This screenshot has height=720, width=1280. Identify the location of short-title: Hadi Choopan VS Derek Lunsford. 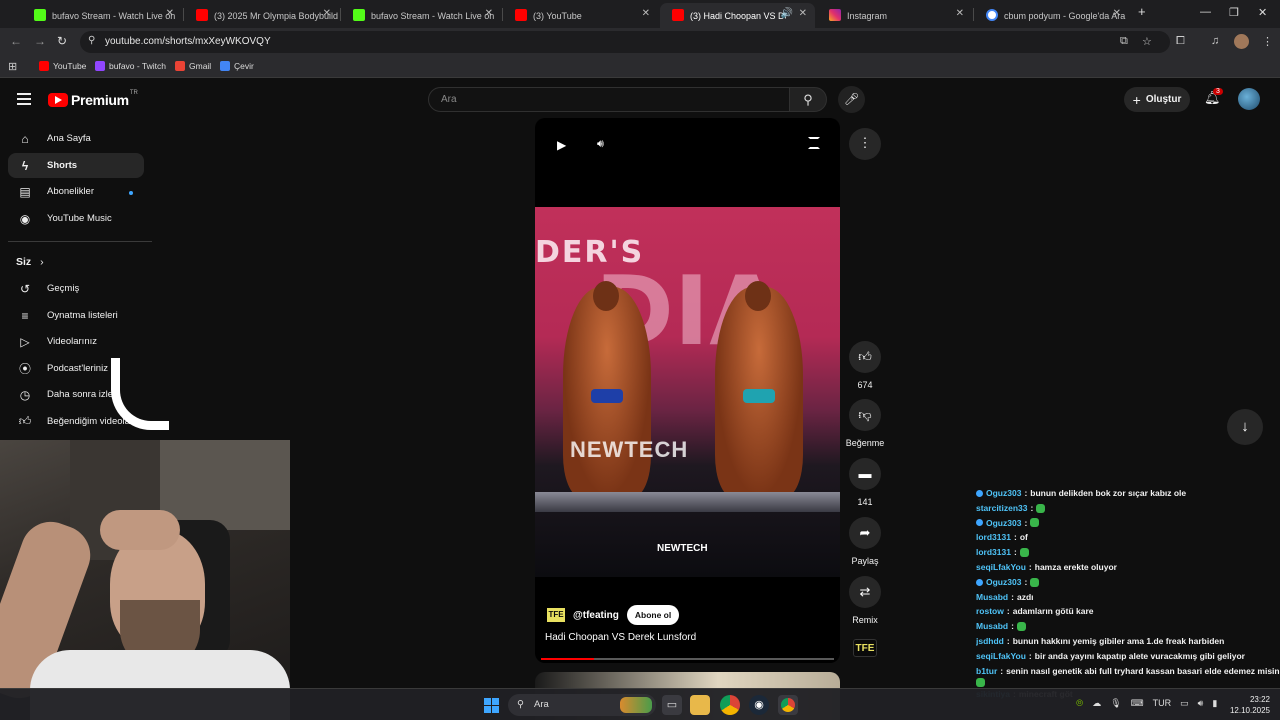
(620, 637).